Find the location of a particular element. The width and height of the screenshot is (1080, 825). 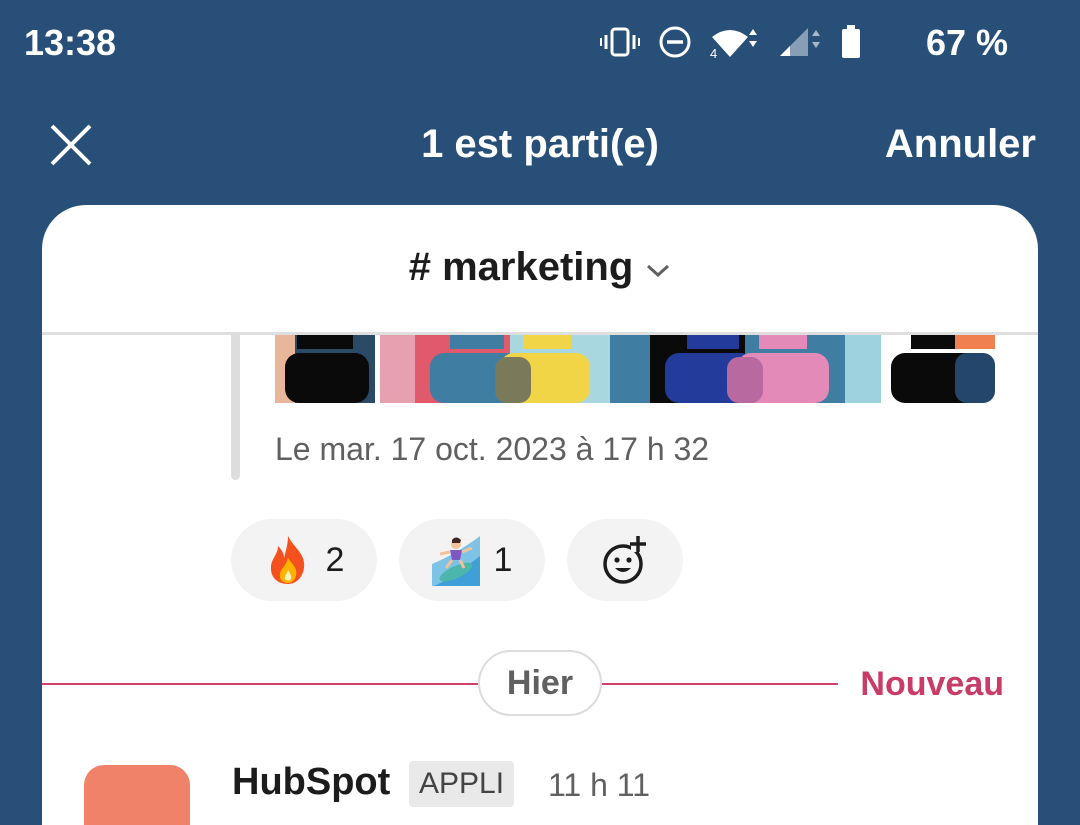

channel-header: # marketing is located at coordinates (540, 270).